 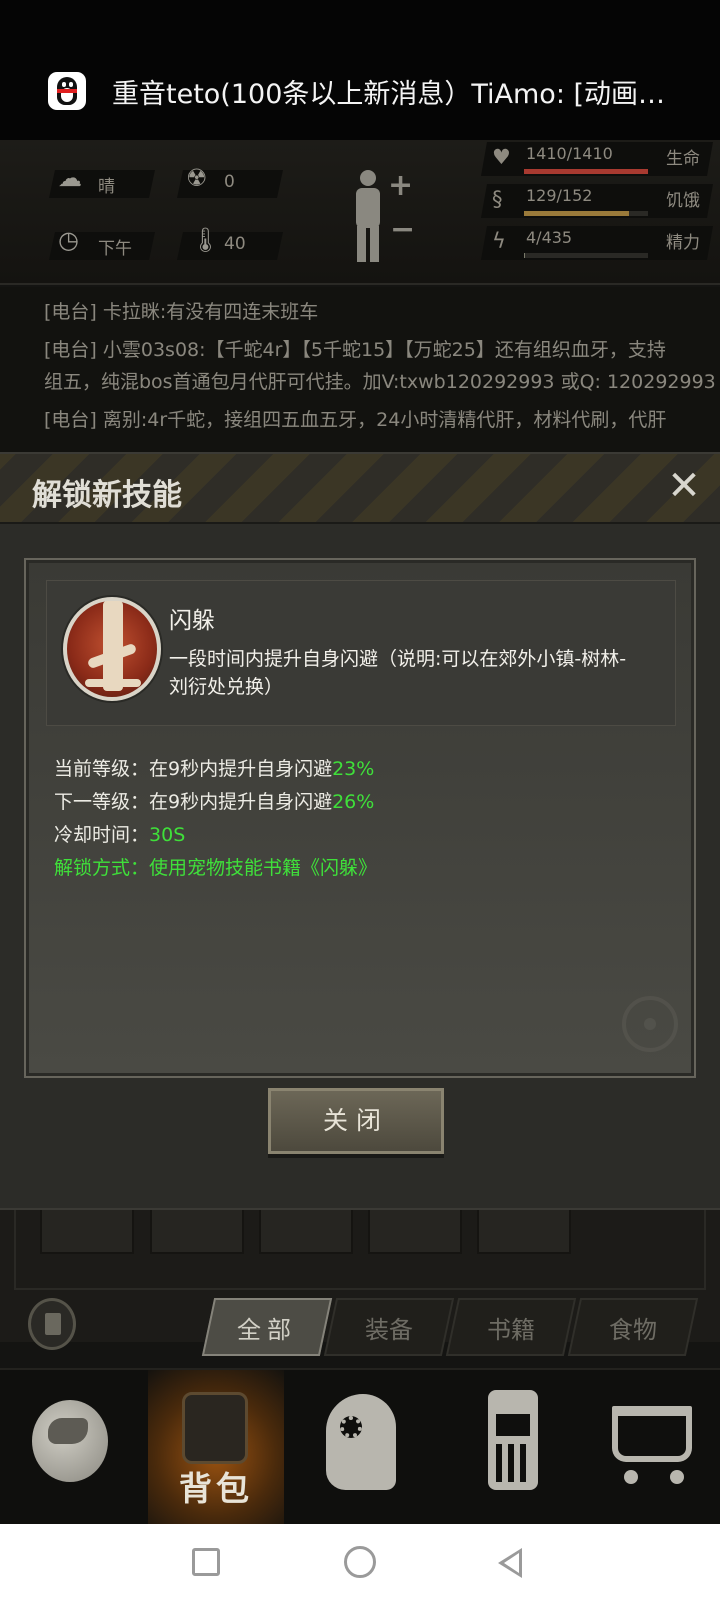 I want to click on nav-world-map, so click(x=68, y=1448).